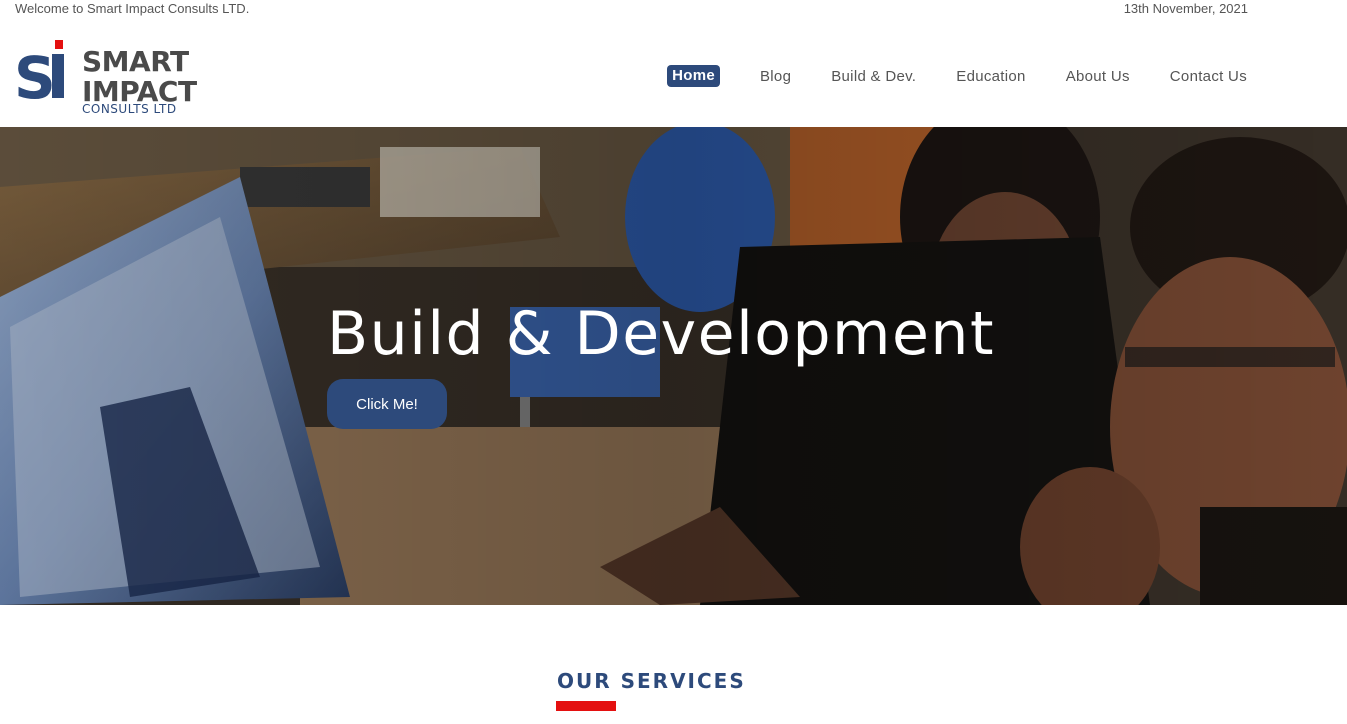 This screenshot has height=724, width=1347. Describe the element at coordinates (387, 404) in the screenshot. I see `hero-cta-button: Click Me!` at that location.